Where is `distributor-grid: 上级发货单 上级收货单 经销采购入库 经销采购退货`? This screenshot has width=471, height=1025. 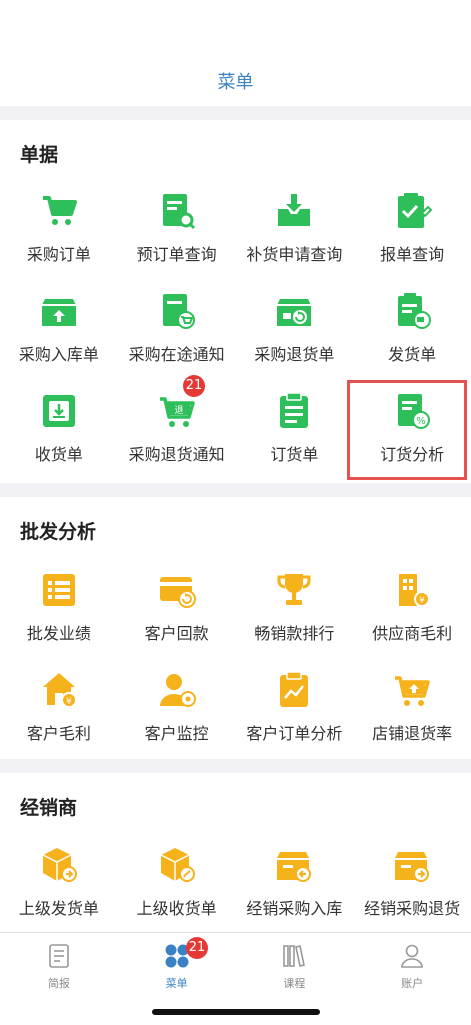 distributor-grid: 上级发货单 上级收货单 经销采购入库 经销采购退货 is located at coordinates (235, 887).